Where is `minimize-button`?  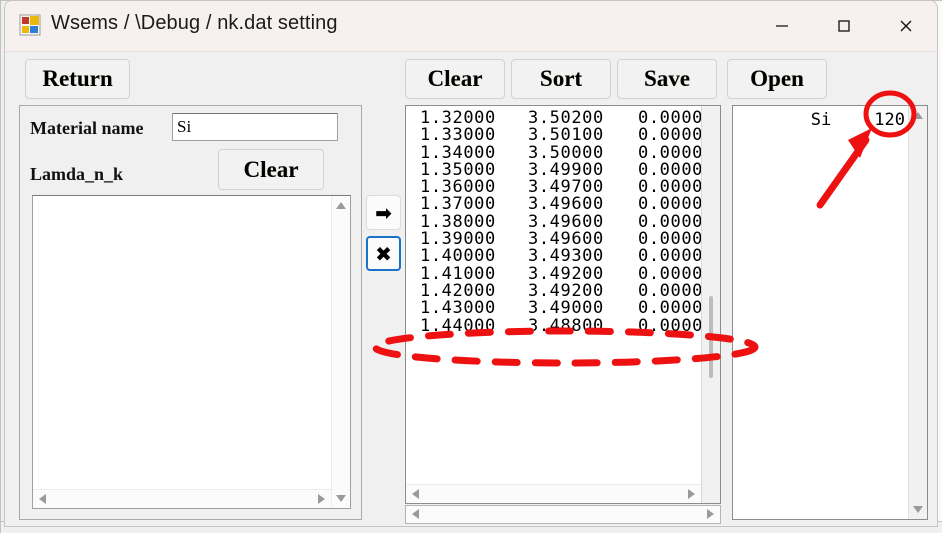
minimize-button is located at coordinates (782, 26).